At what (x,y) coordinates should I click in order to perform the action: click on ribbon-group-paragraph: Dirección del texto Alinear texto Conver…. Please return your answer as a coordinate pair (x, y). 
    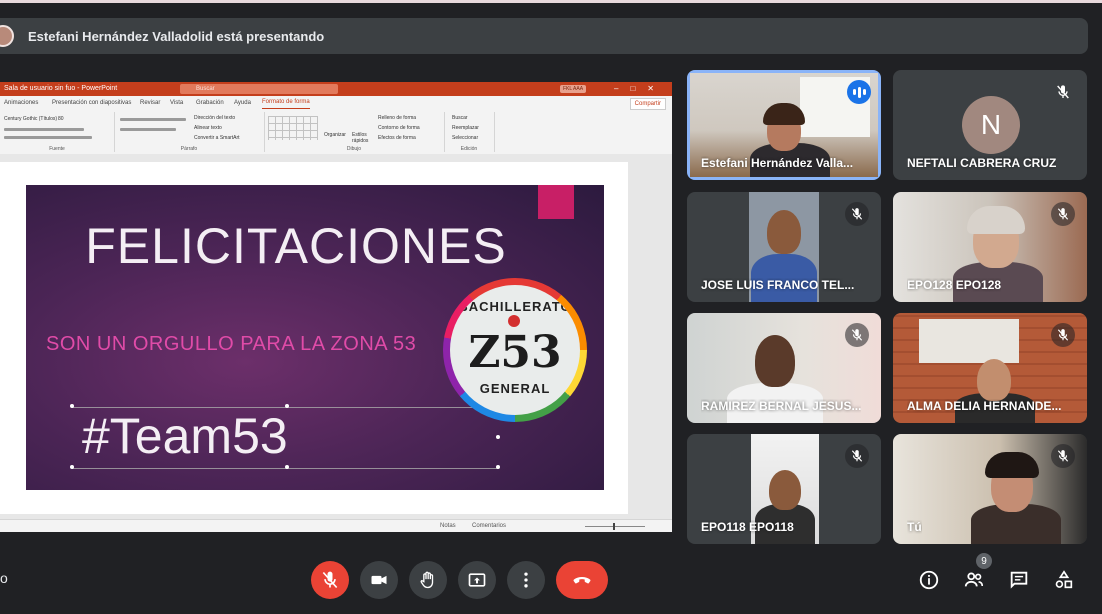
    Looking at the image, I should click on (189, 132).